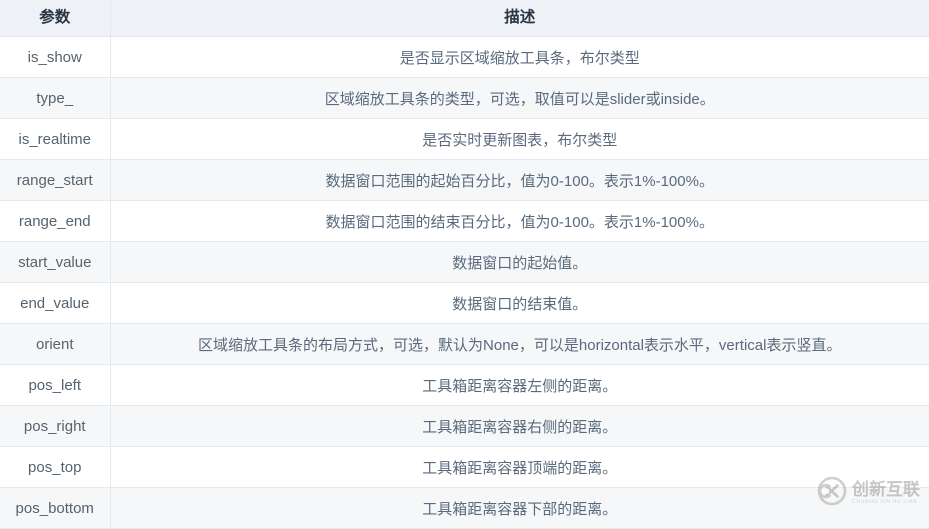 Image resolution: width=929 pixels, height=529 pixels. I want to click on table-row: type_ 区域缩放工具条的类型，可选，取值可以是slider或inside。, so click(464, 98).